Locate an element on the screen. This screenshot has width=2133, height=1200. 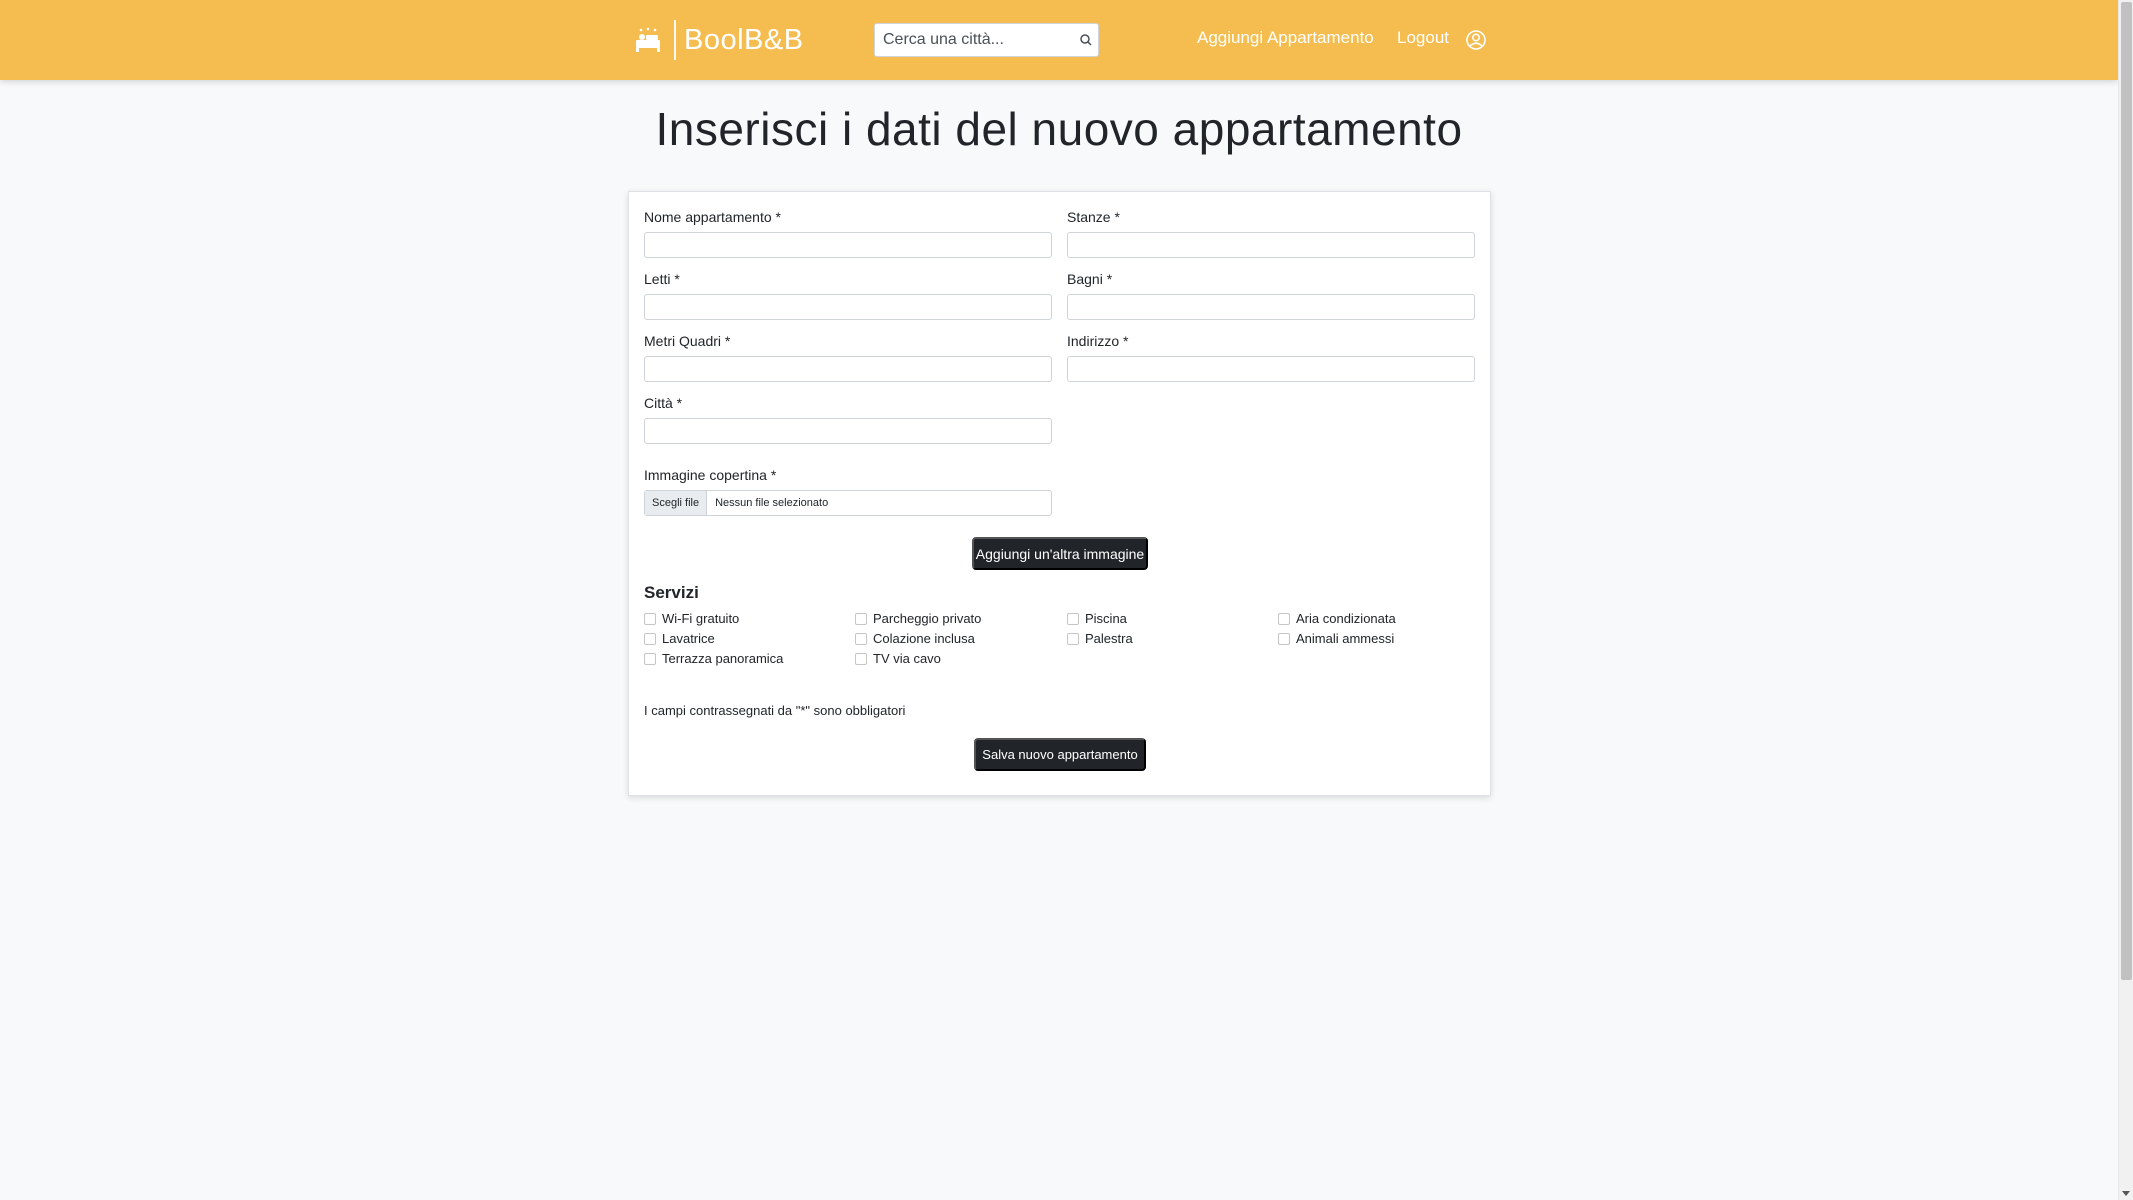
brand-name: BoolB&B is located at coordinates (744, 39).